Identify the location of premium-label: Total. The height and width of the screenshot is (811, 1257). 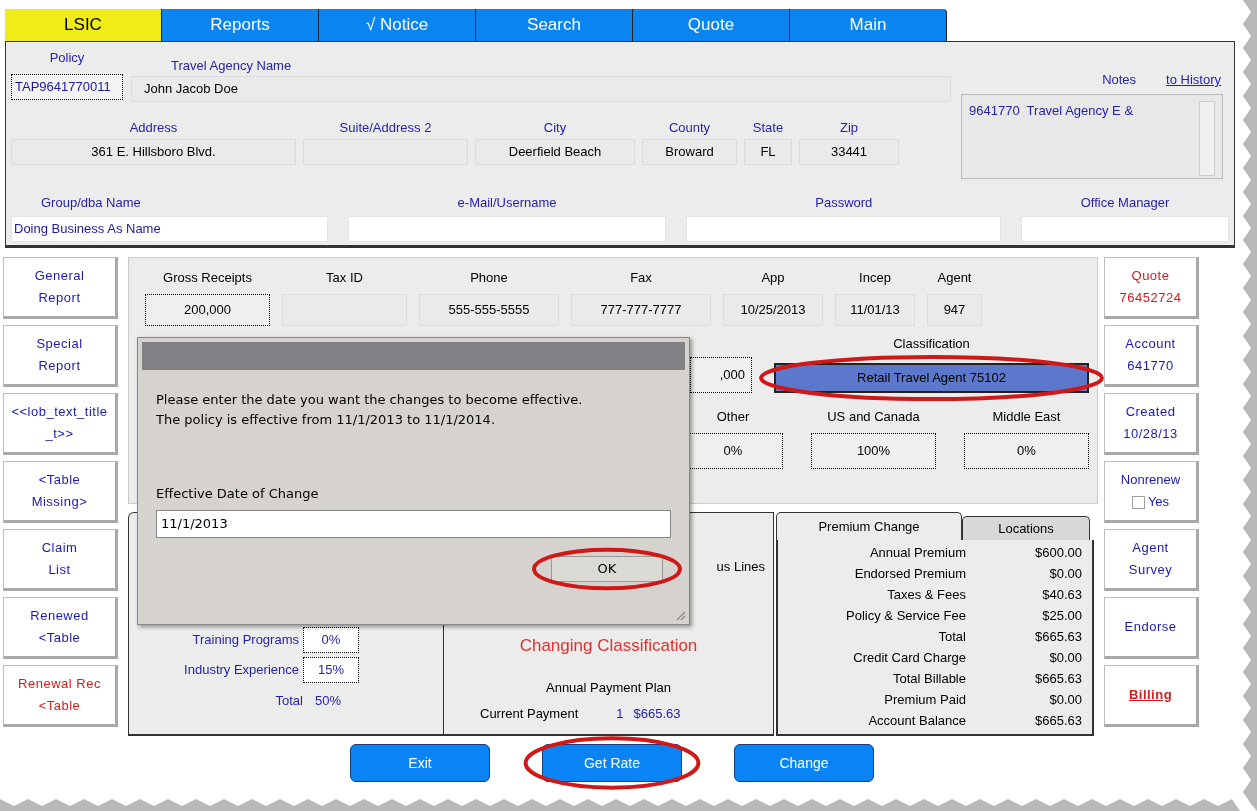
(951, 636).